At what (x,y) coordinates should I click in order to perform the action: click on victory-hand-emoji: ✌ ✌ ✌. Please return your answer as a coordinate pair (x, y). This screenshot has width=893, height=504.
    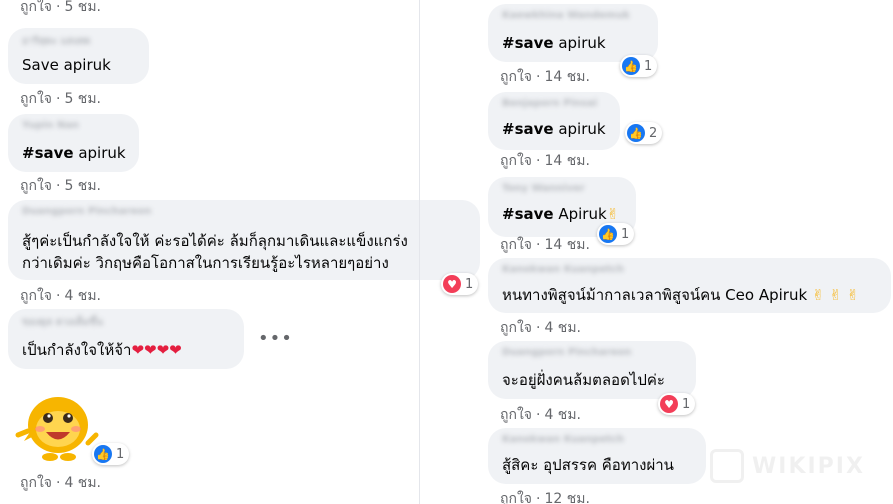
    Looking at the image, I should click on (835, 295).